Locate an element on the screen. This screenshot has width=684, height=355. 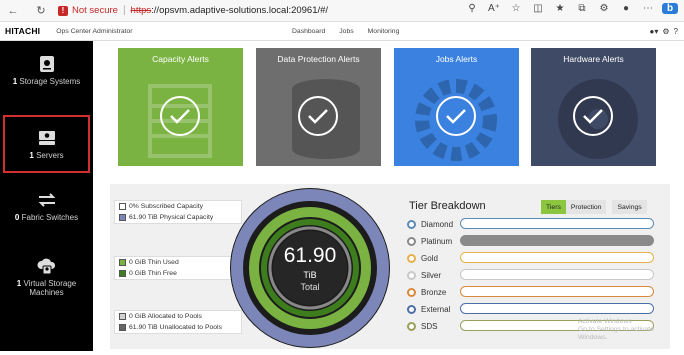
tier-name: Gold is located at coordinates (429, 258).